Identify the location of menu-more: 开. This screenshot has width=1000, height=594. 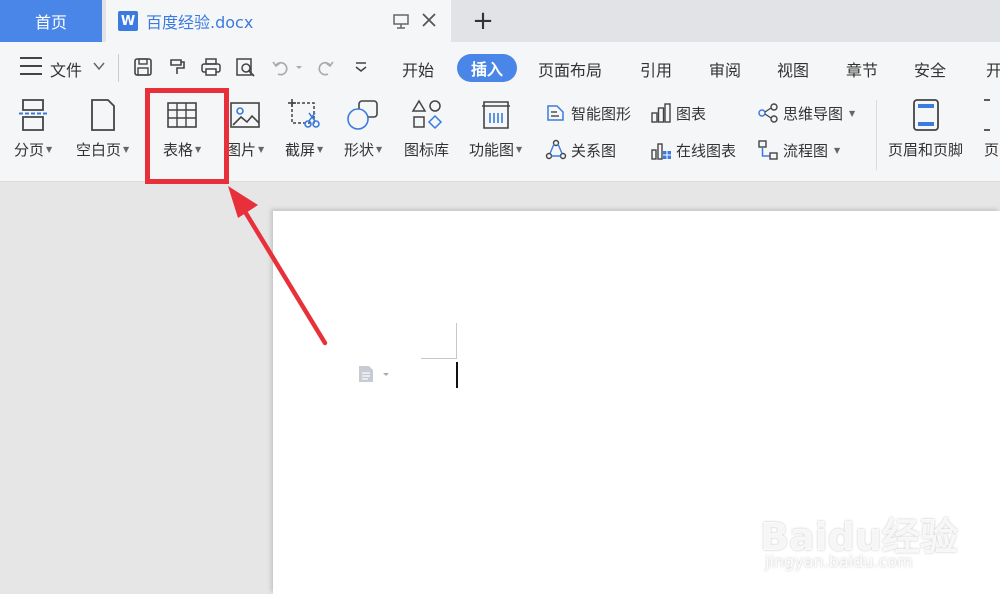
(993, 69).